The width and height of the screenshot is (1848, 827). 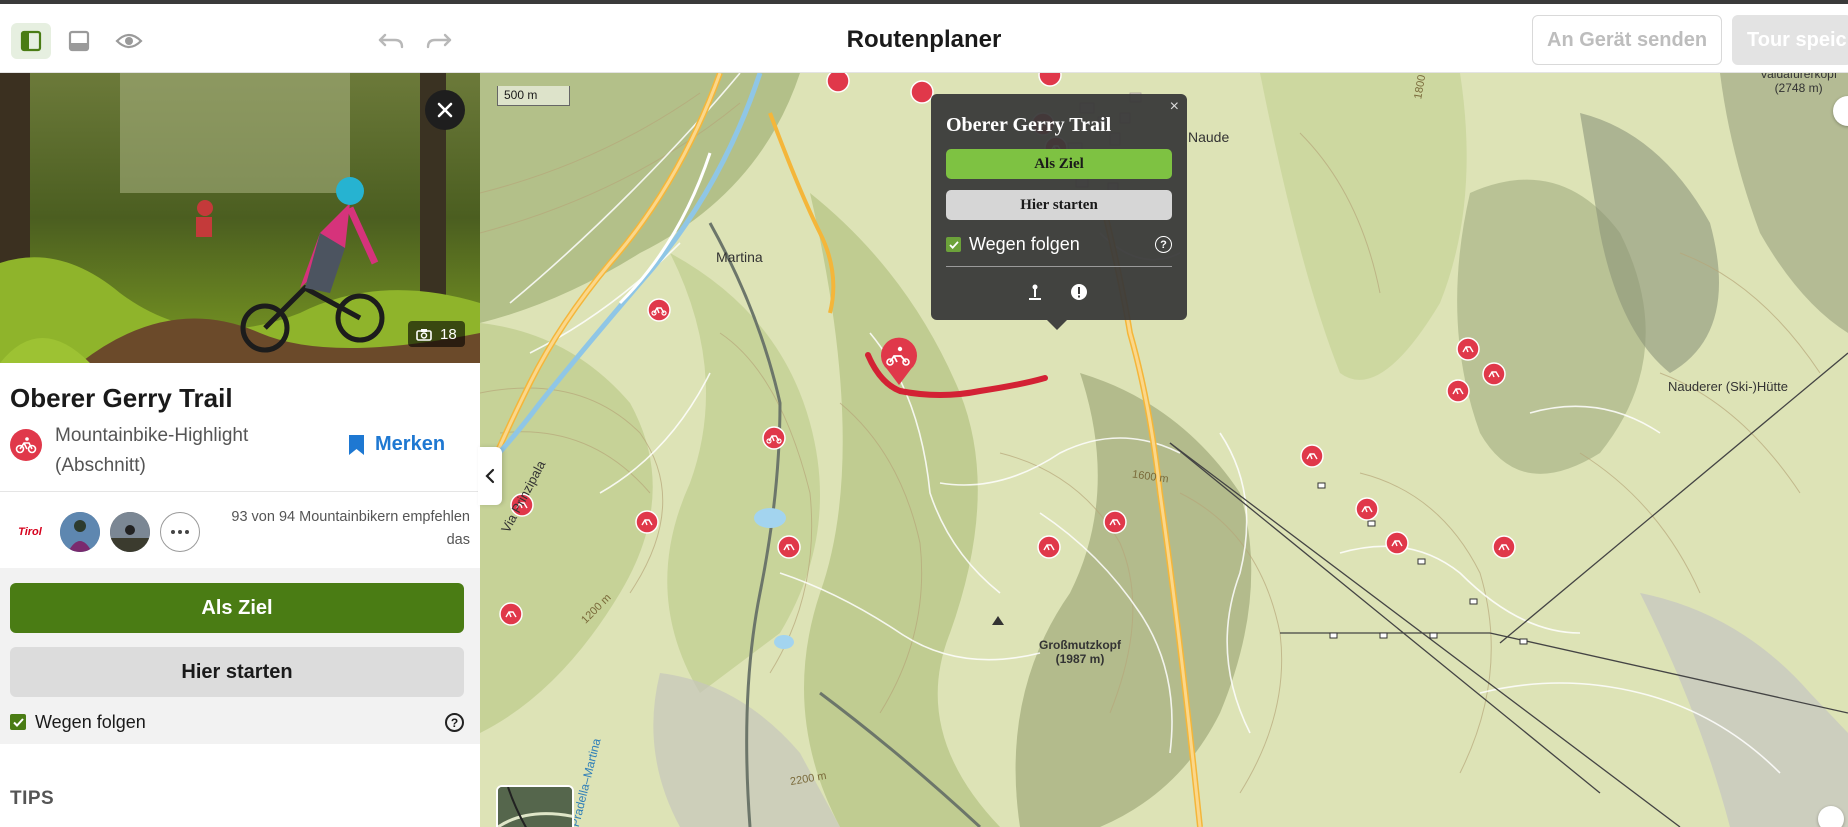 What do you see at coordinates (1035, 292) in the screenshot?
I see `elevation-profile-icon` at bounding box center [1035, 292].